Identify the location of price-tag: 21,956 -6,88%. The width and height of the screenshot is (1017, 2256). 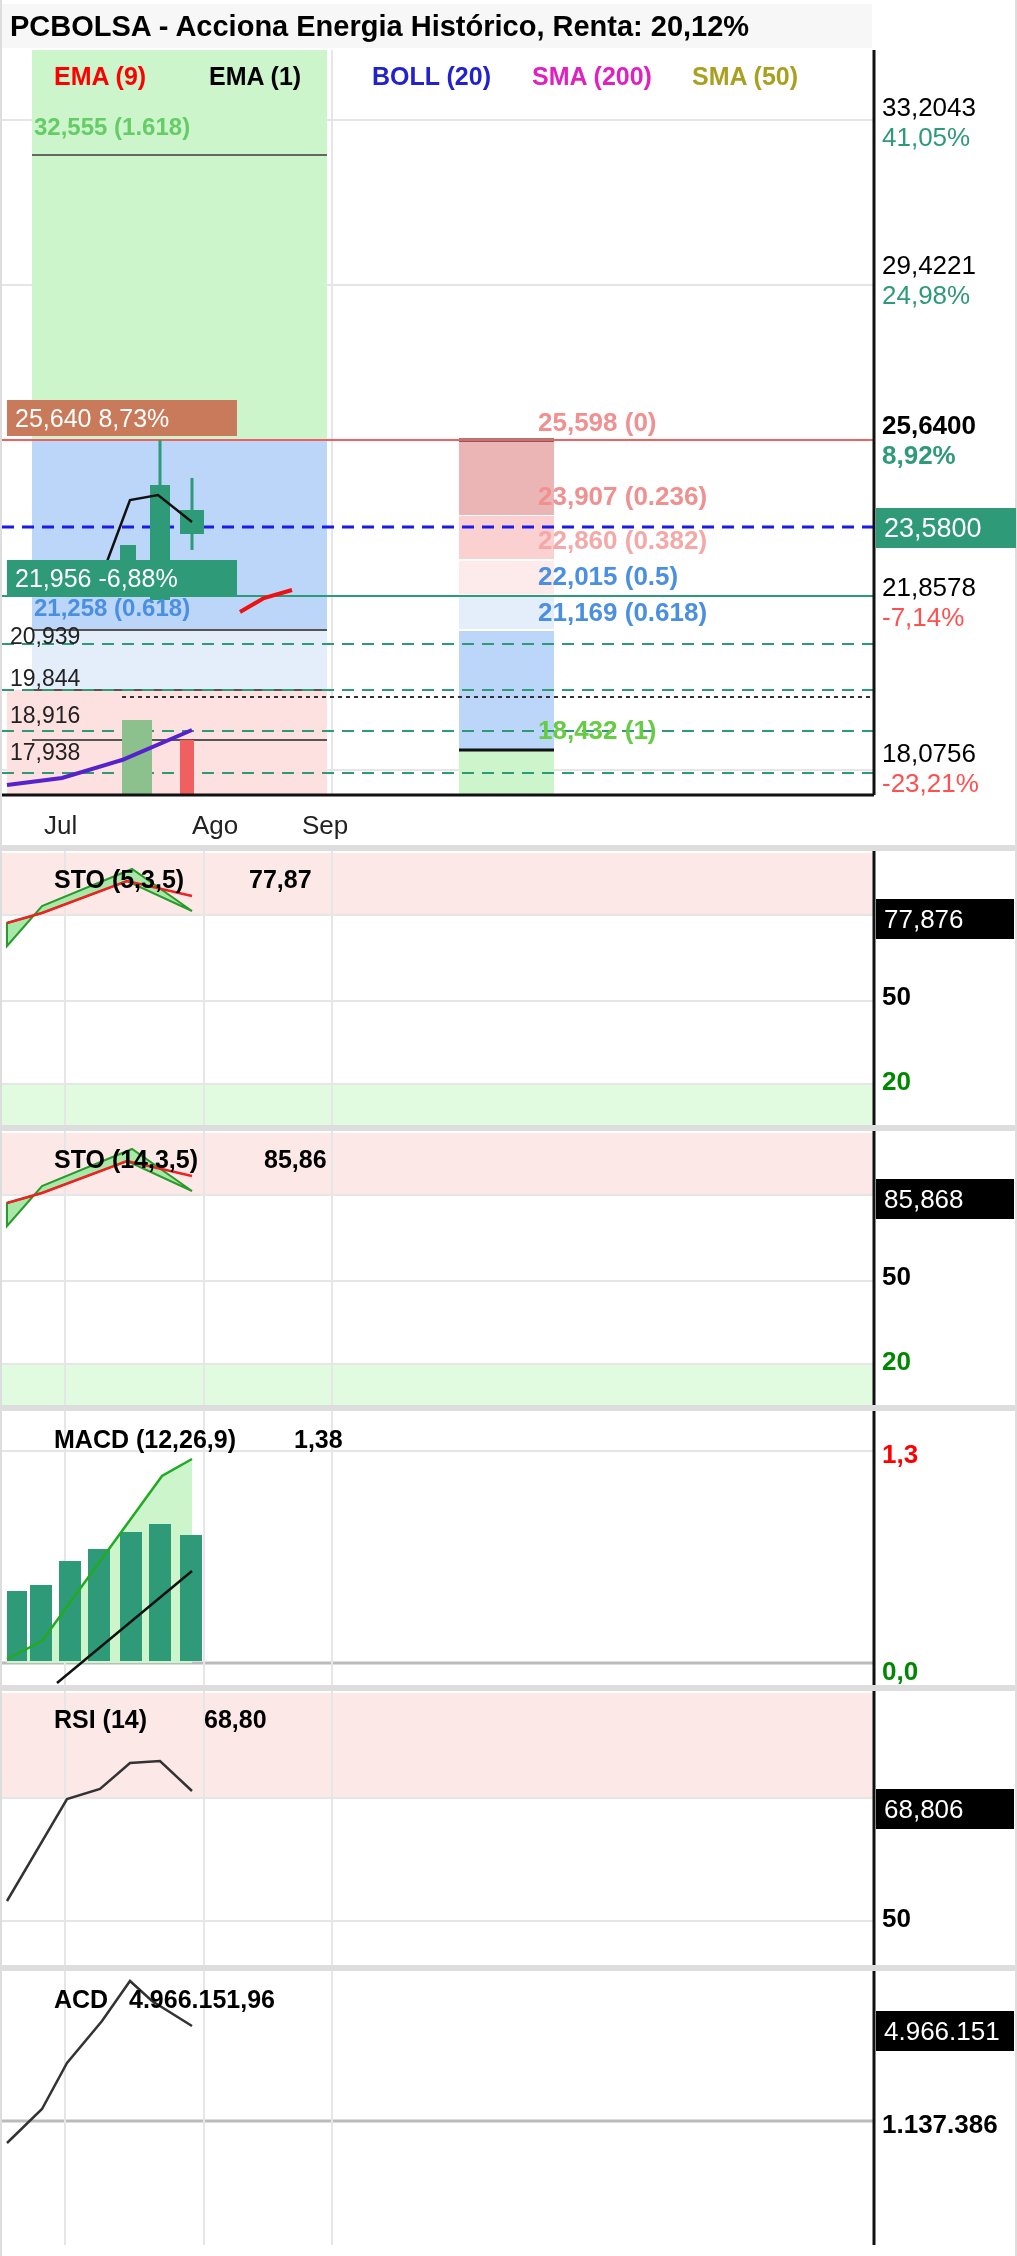
(122, 578).